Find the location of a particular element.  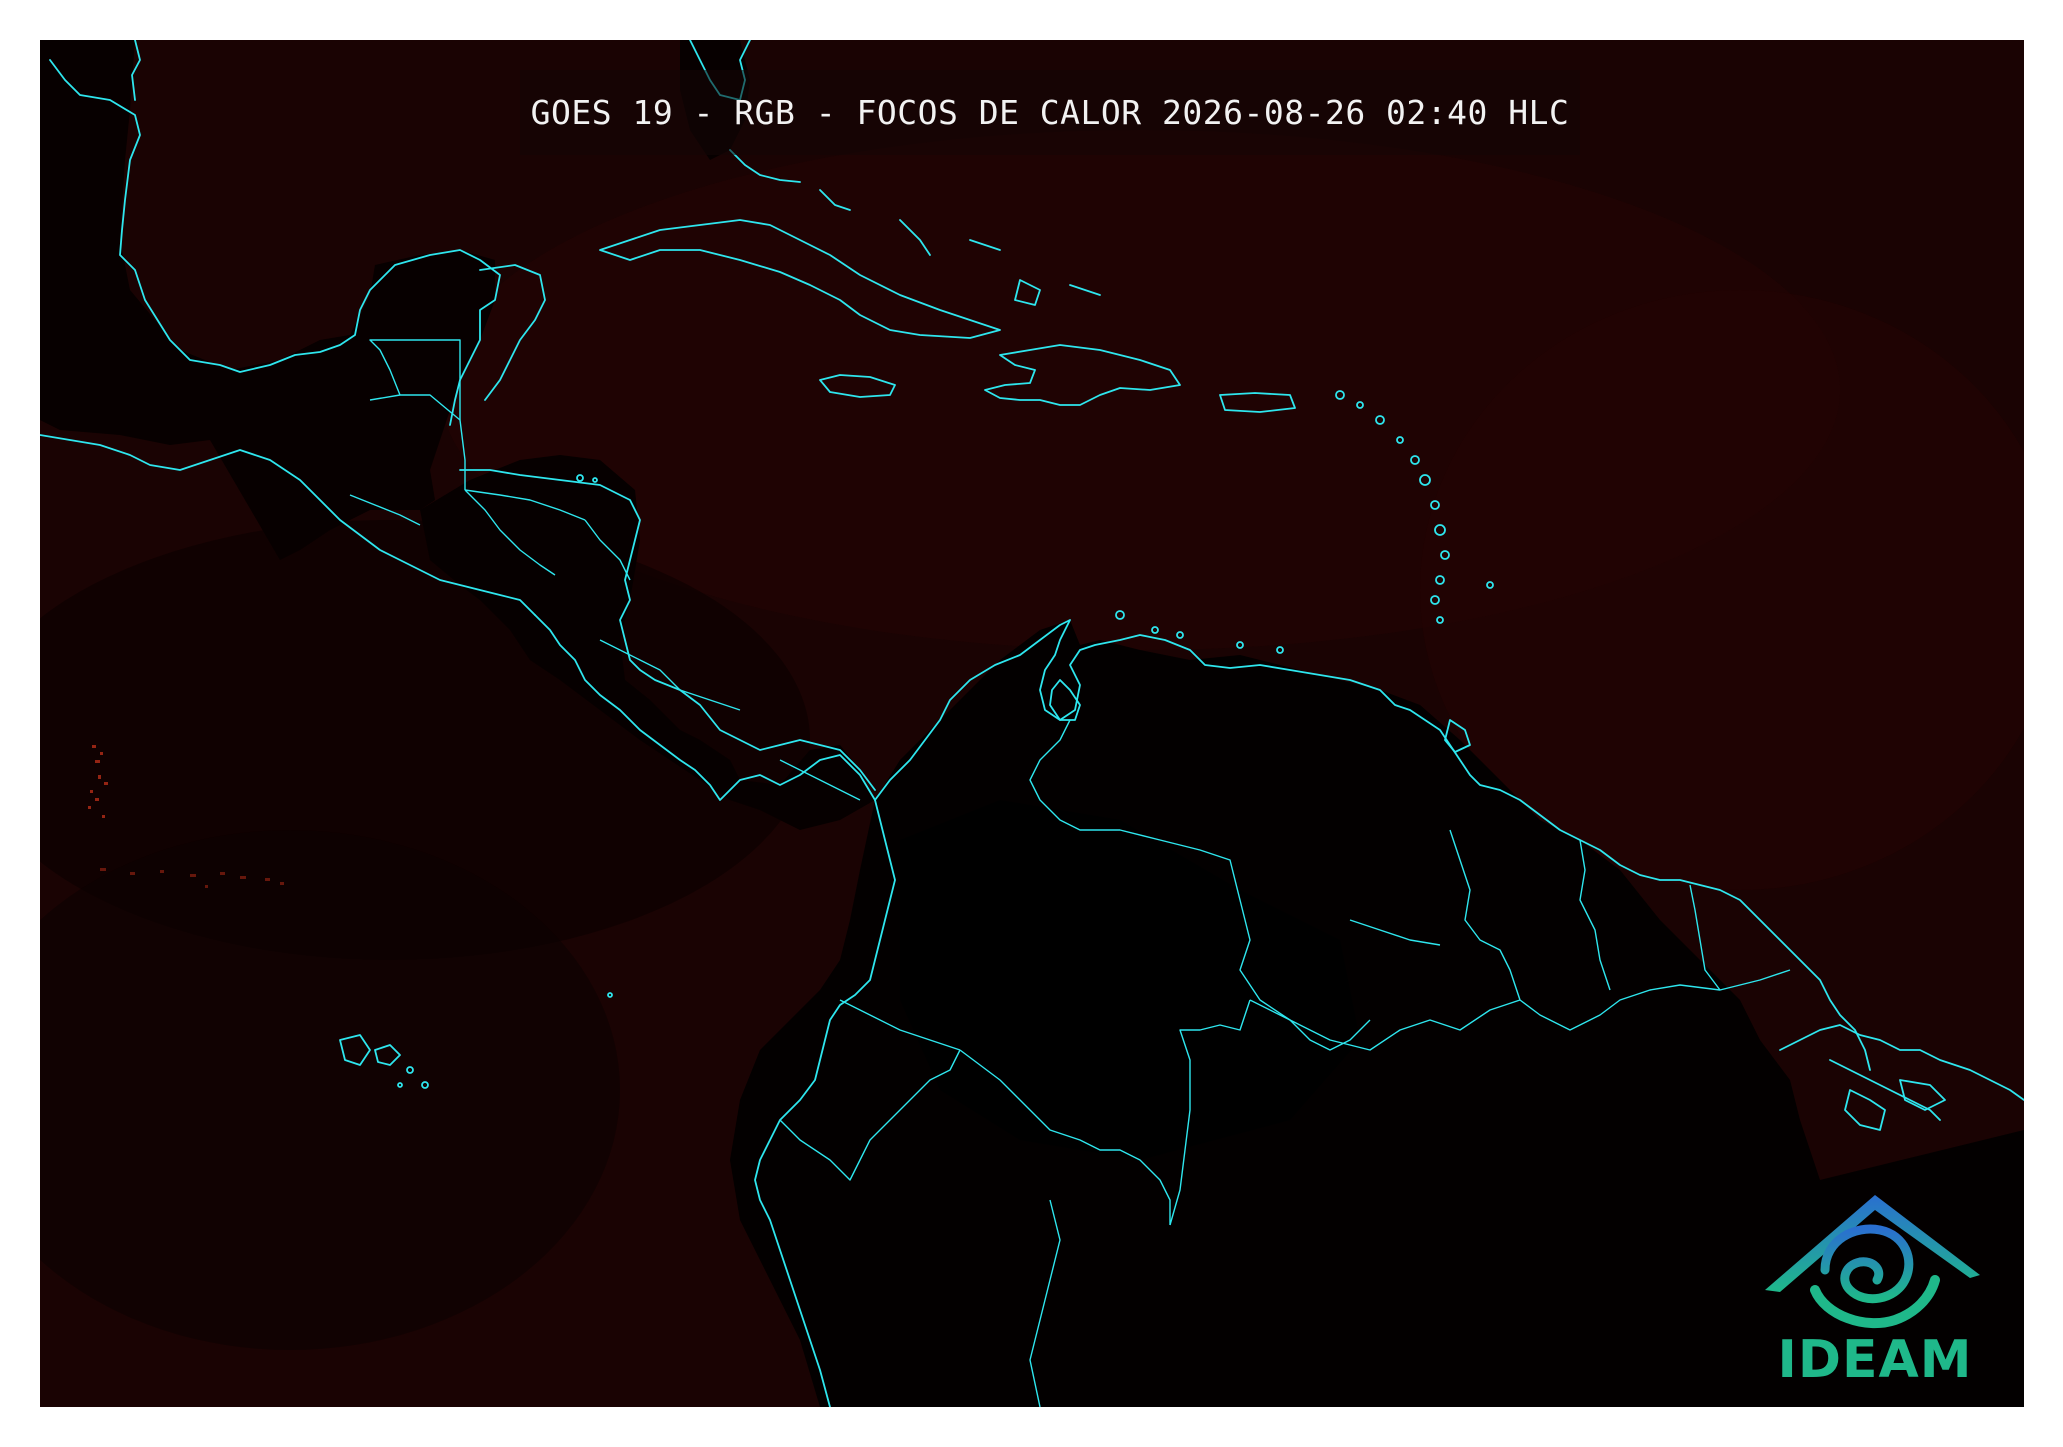

ideam-mountain-swirl-icon is located at coordinates (1872, 1262).